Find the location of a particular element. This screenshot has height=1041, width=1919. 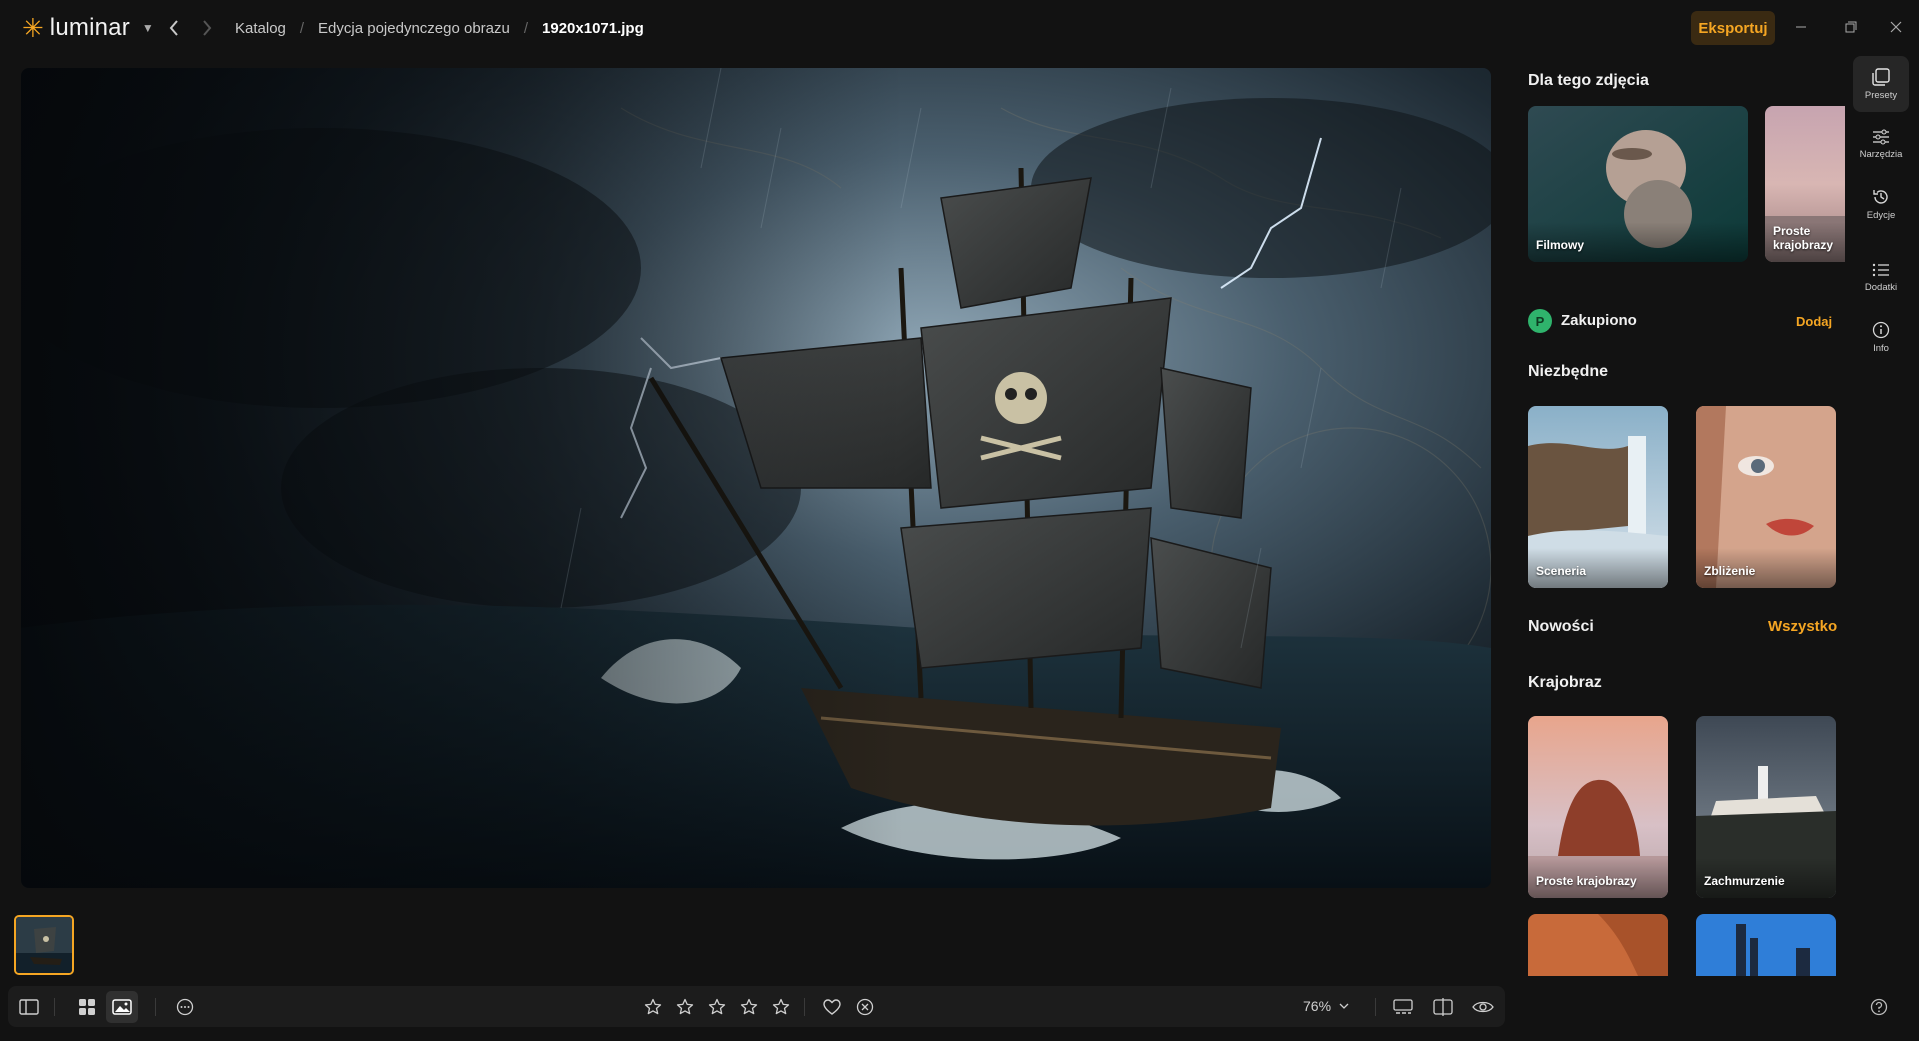

zoom-dropdown: 76% is located at coordinates (1326, 1006).